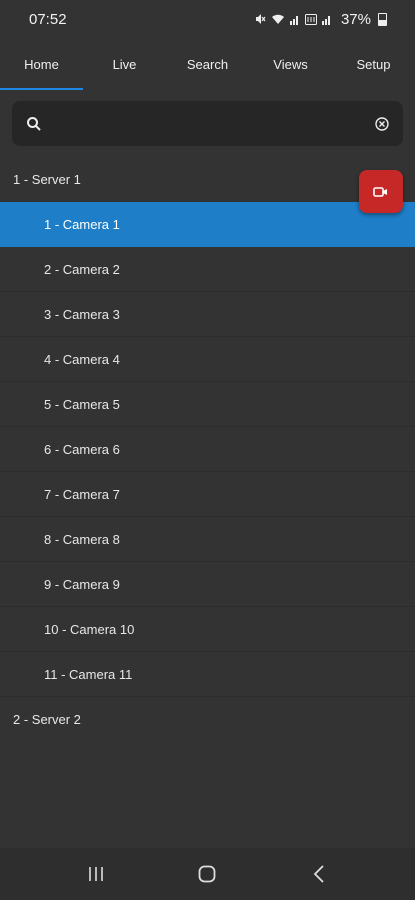  Describe the element at coordinates (207, 494) in the screenshot. I see `camera-item-7: 7 - Camera 7` at that location.